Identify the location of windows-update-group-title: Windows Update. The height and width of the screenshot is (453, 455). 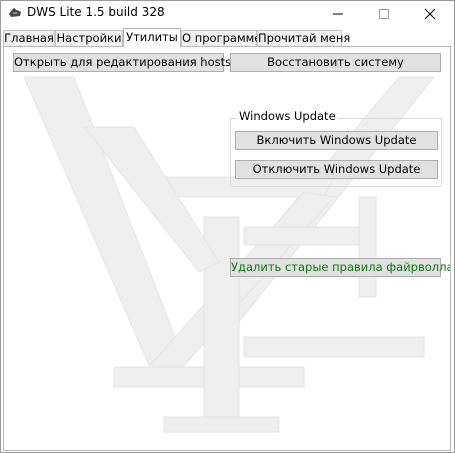
(287, 116).